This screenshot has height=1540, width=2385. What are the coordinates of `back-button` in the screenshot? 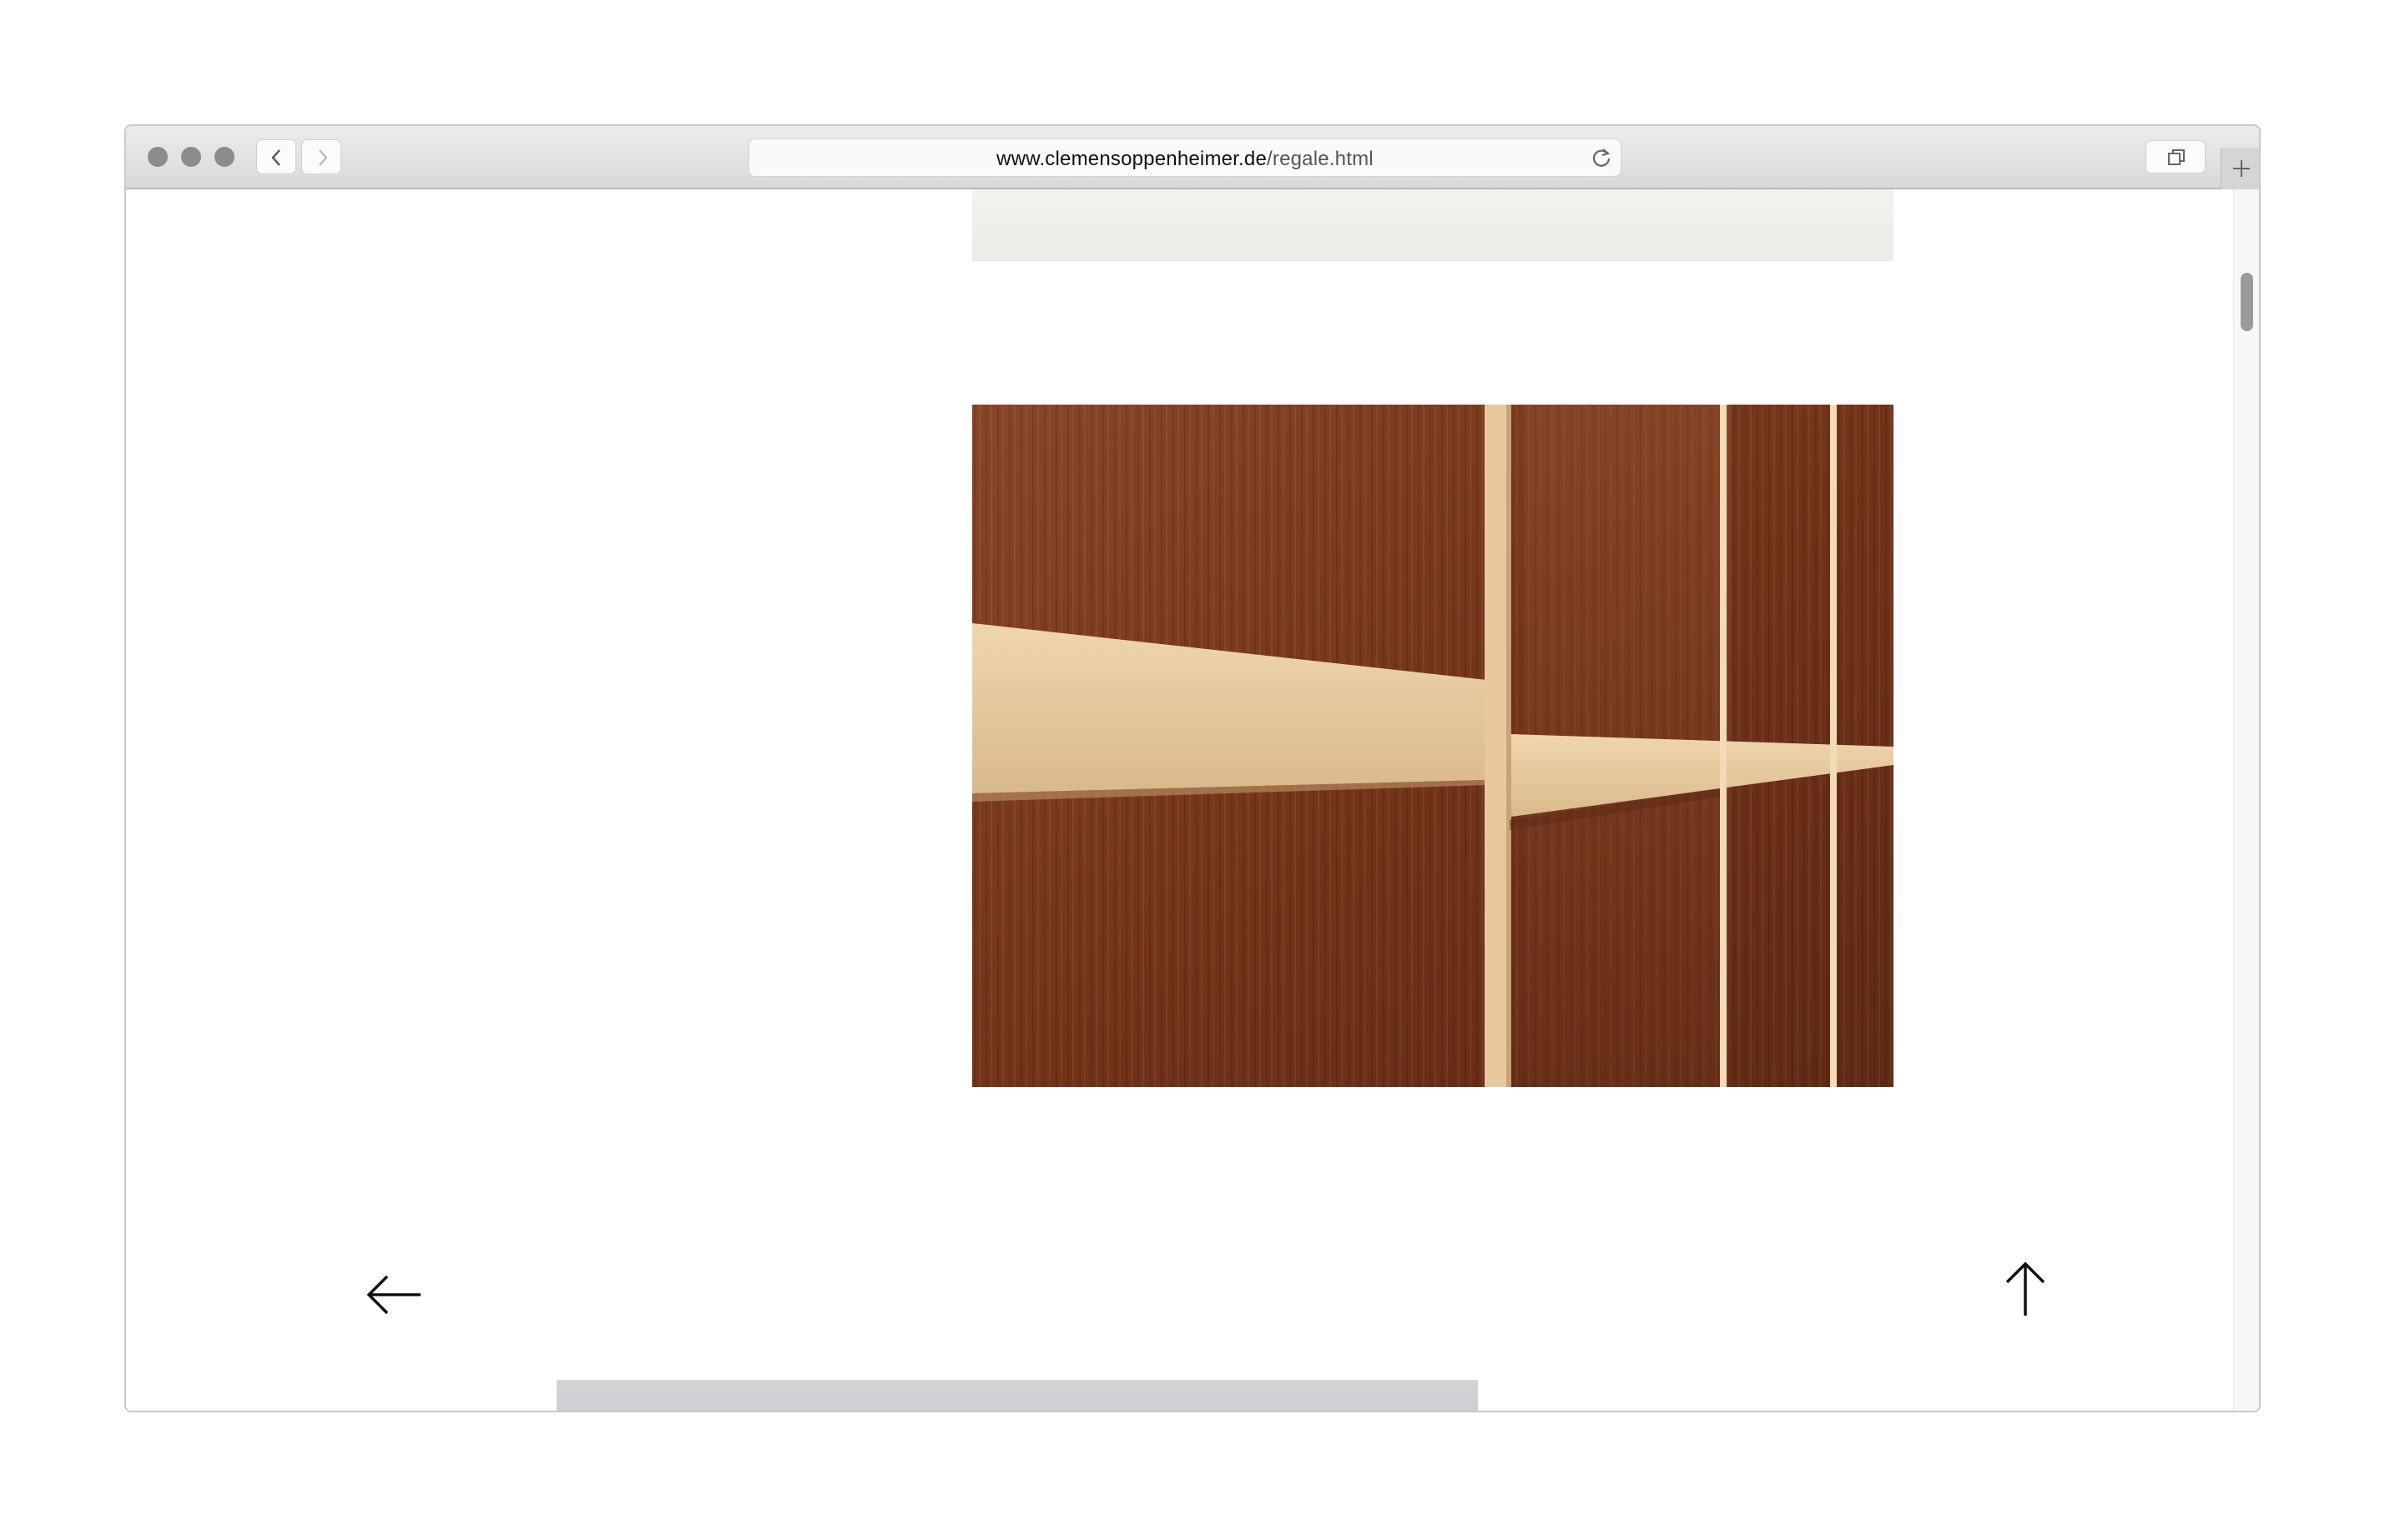 It's located at (276, 156).